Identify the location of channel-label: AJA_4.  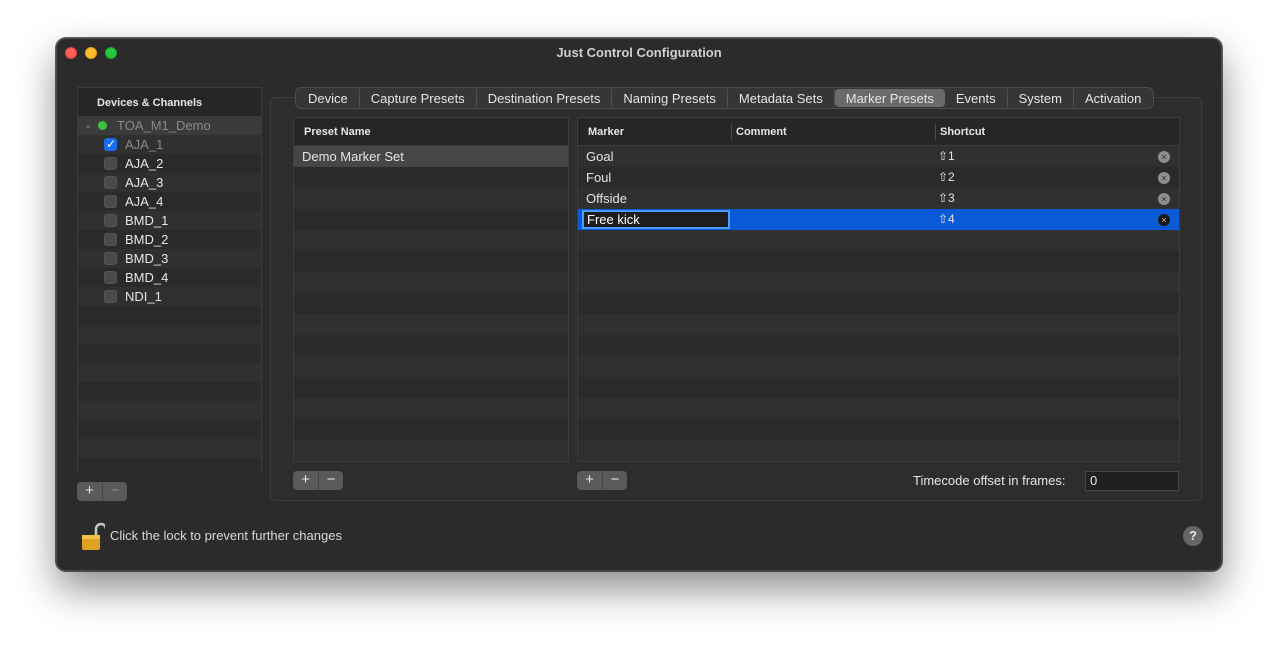
(144, 201).